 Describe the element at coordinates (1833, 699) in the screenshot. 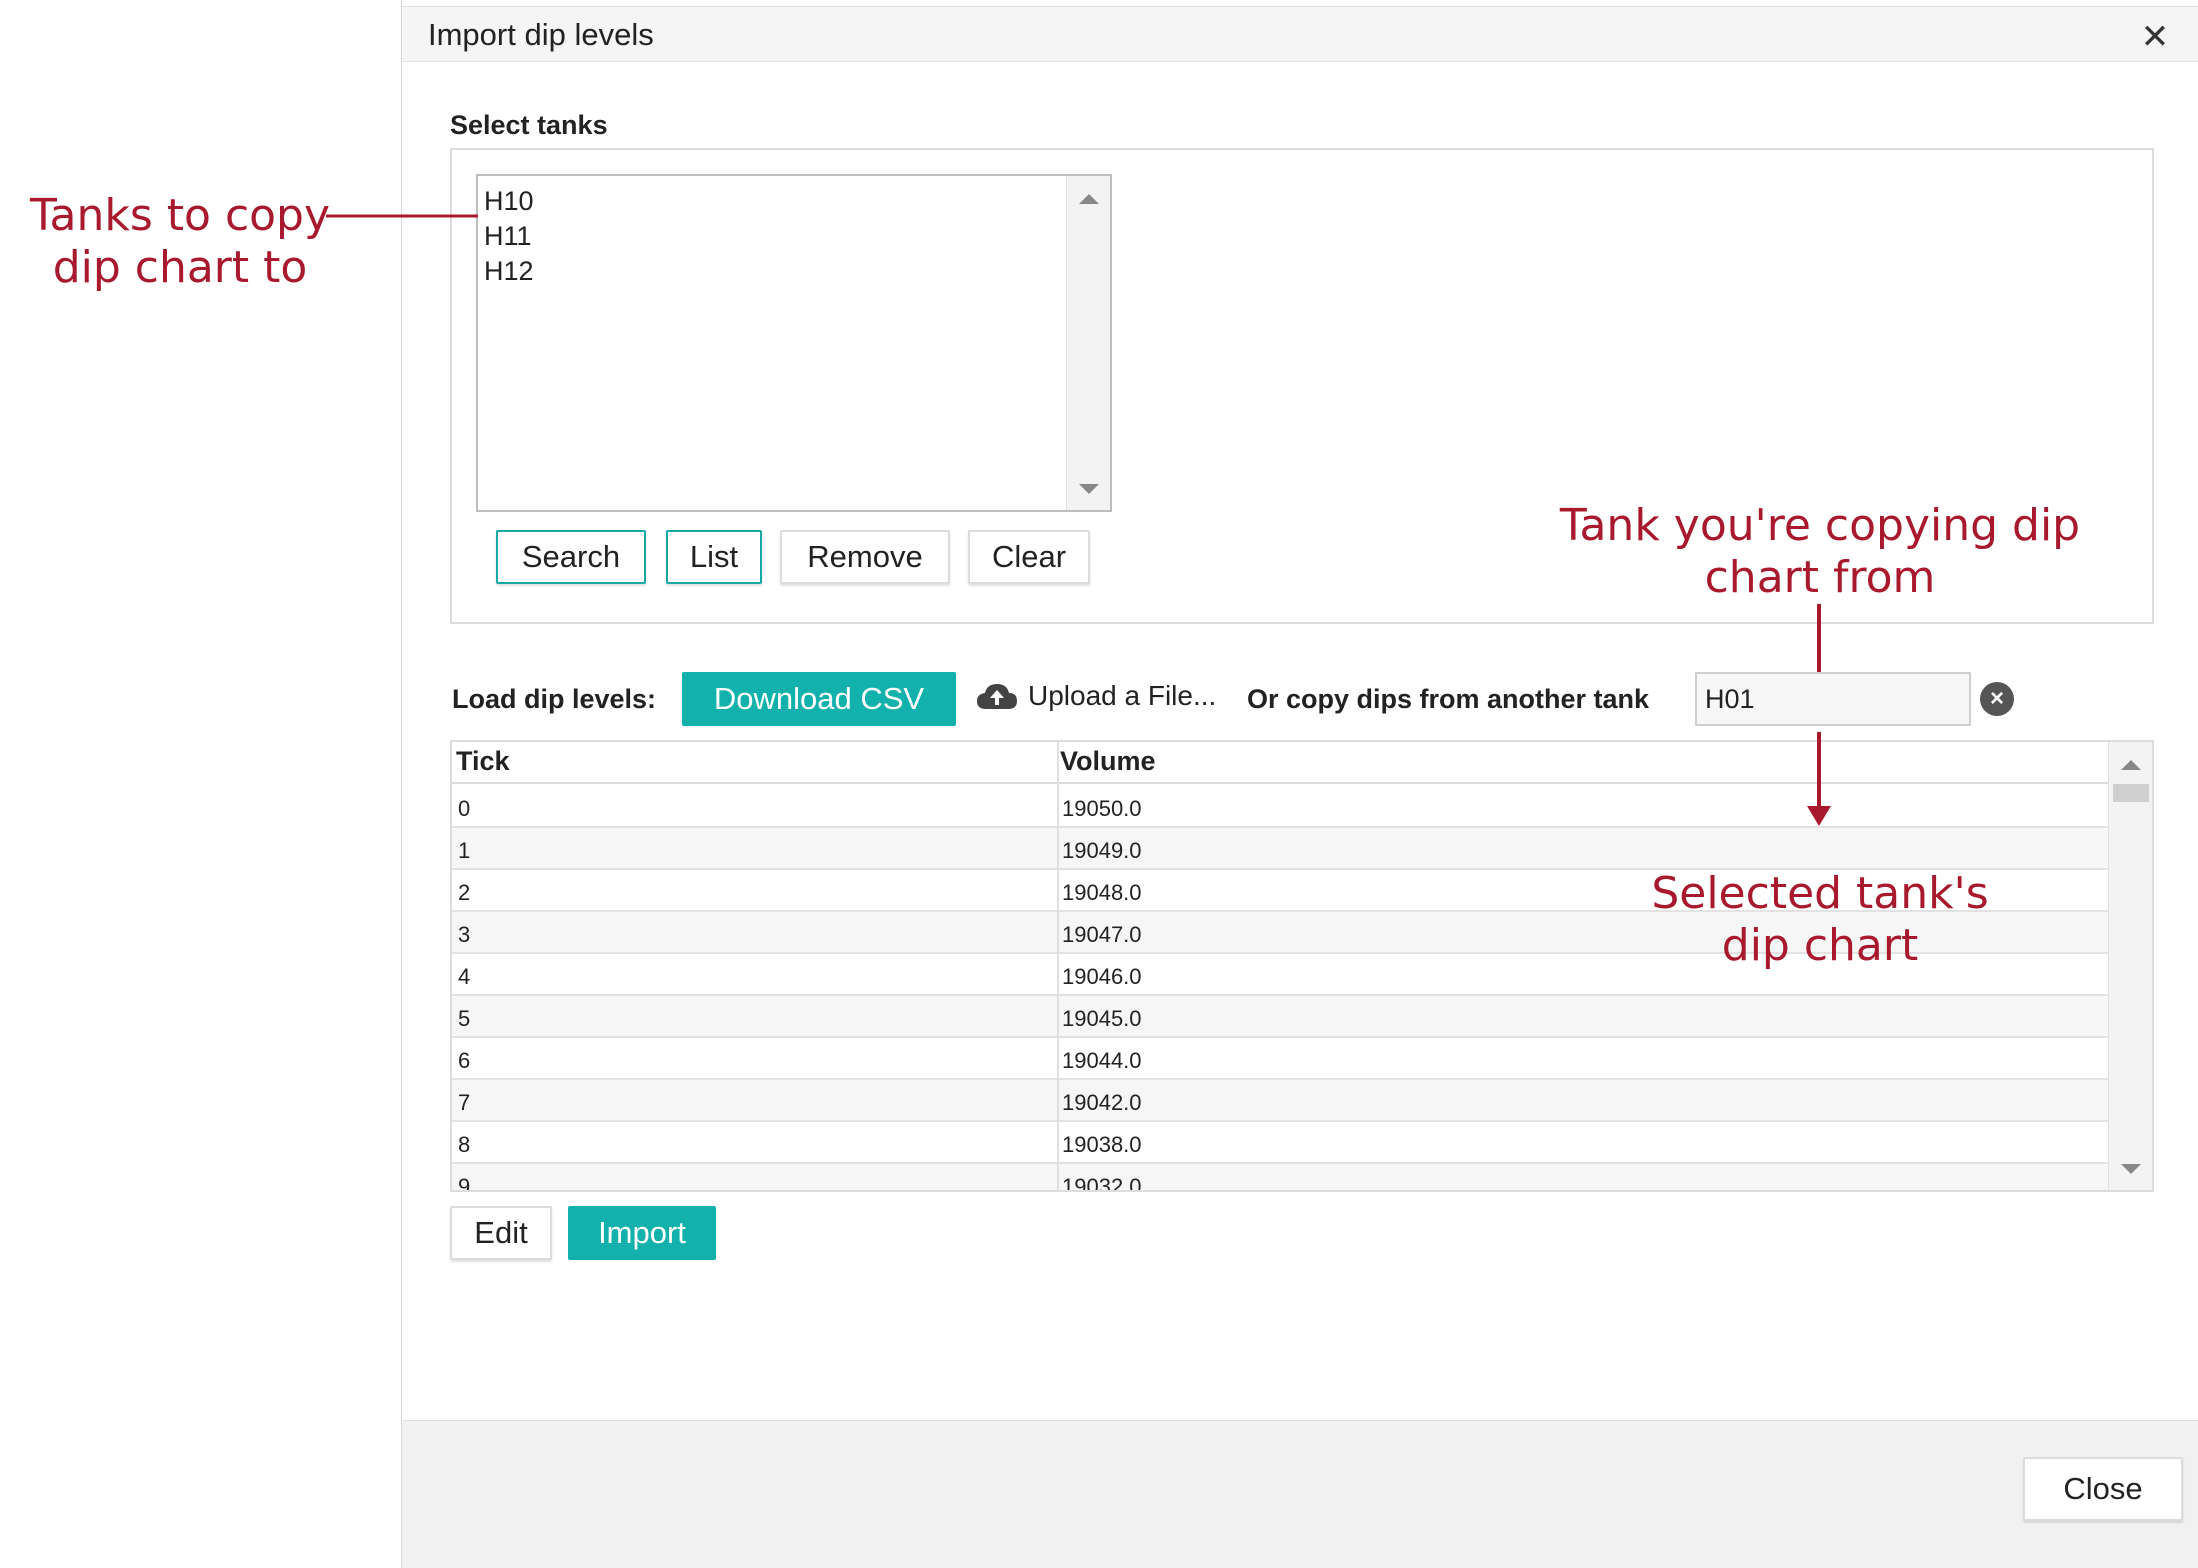

I see `copy-from-tank-input` at that location.